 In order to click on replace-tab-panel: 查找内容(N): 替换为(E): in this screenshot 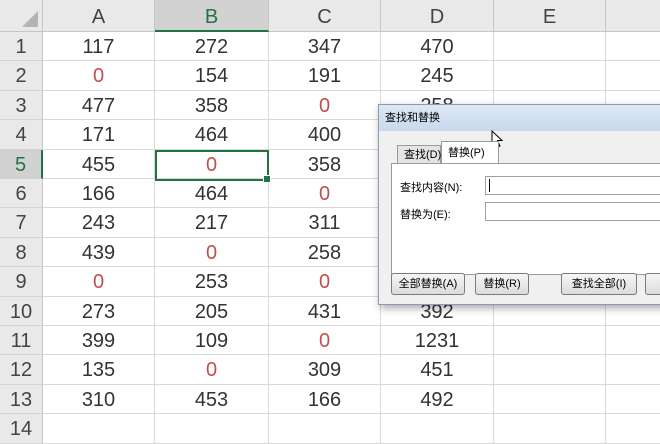, I will do `click(525, 219)`.